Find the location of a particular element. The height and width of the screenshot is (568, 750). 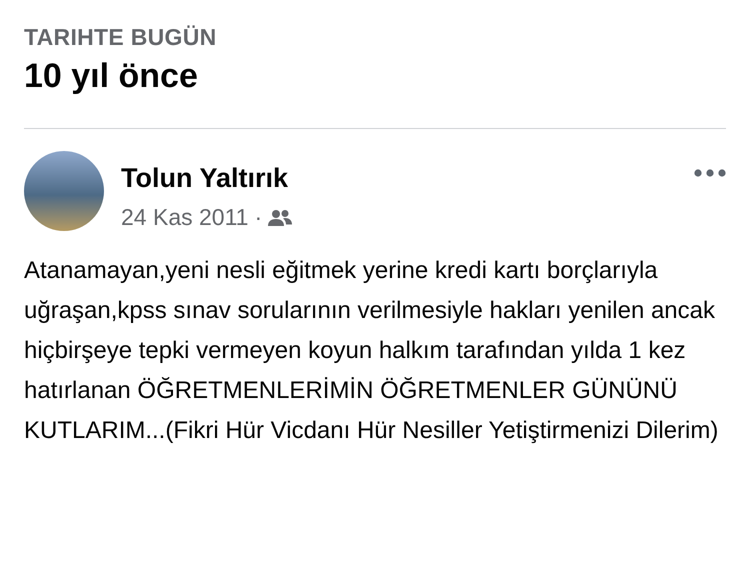

post-date: 24 Kas 2011 is located at coordinates (184, 217).